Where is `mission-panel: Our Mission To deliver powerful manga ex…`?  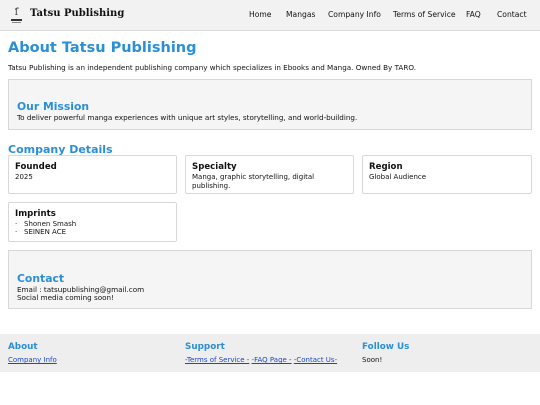 mission-panel: Our Mission To deliver powerful manga ex… is located at coordinates (270, 104).